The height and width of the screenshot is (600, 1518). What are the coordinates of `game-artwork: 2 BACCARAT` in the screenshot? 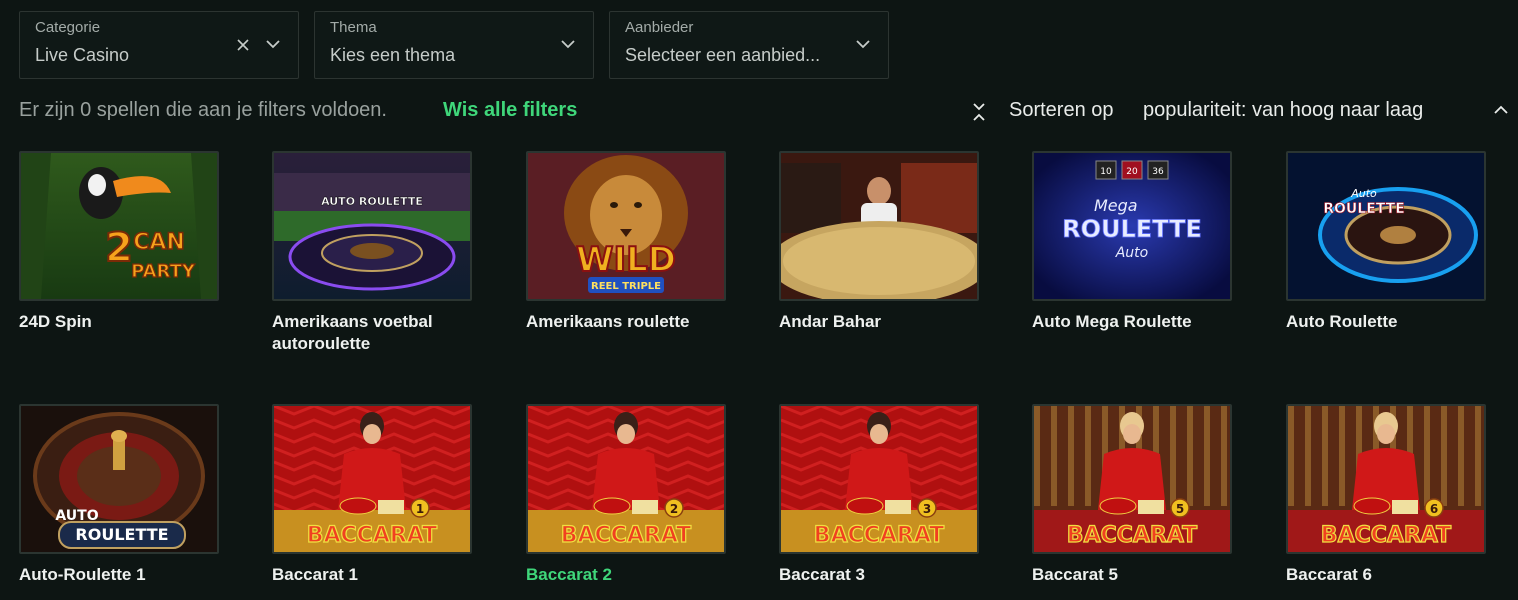 It's located at (626, 479).